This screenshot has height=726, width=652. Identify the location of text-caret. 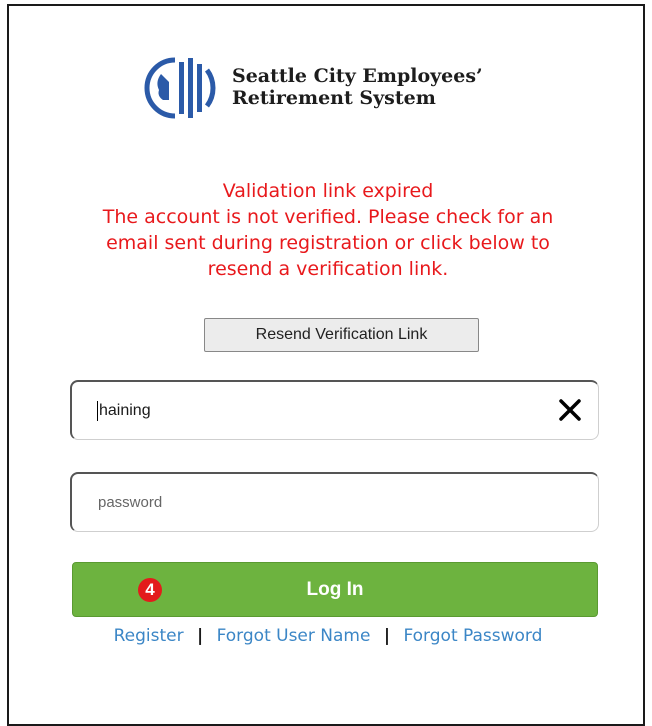
(97, 410).